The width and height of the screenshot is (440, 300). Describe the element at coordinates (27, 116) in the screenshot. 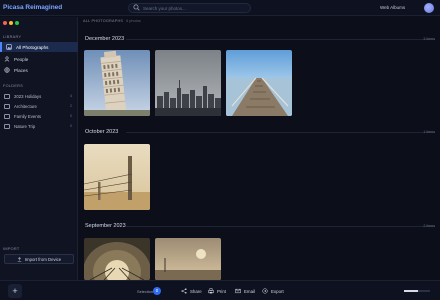

I see `folder-label: Family Events` at that location.